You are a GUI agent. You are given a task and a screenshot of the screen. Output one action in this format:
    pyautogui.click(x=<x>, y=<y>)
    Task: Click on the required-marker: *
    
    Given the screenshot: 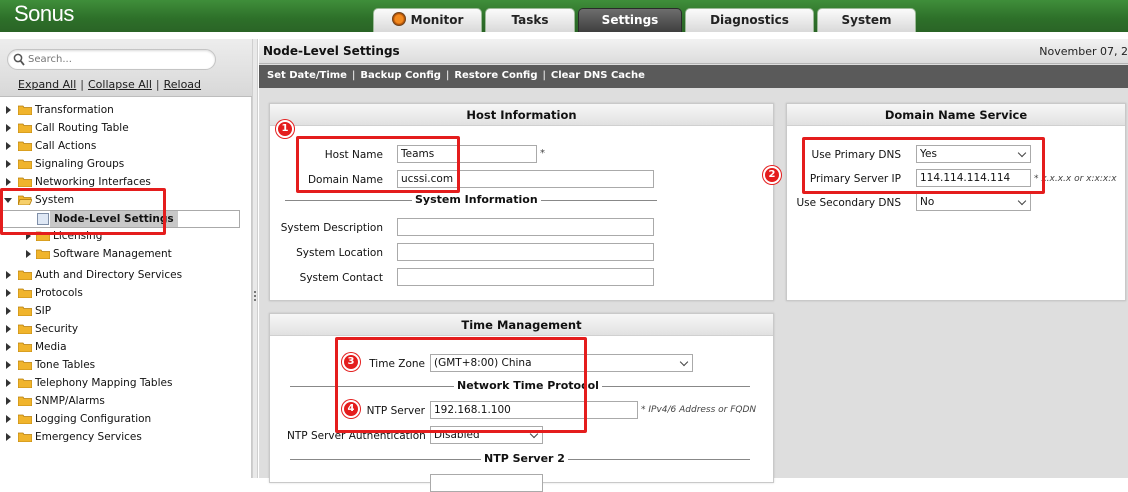 What is the action you would take?
    pyautogui.click(x=542, y=153)
    